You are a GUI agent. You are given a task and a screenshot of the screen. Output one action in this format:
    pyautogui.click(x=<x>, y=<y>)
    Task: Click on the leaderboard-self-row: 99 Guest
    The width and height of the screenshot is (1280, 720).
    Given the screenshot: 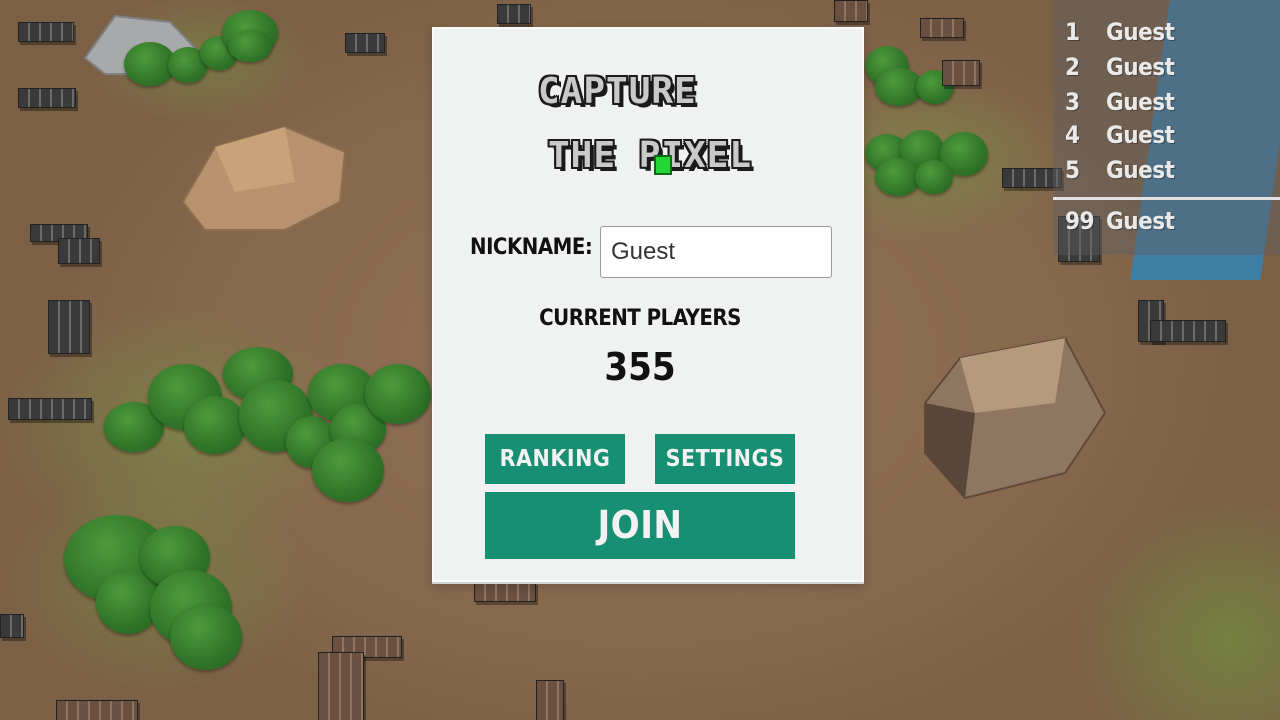 What is the action you would take?
    pyautogui.click(x=1166, y=221)
    